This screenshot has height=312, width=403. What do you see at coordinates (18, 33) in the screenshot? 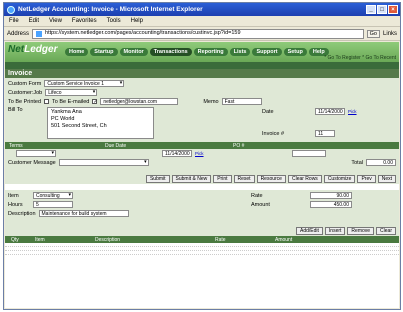
I see `address-label: Address` at bounding box center [18, 33].